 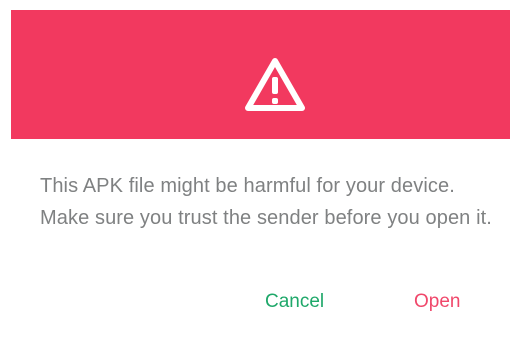 I want to click on dialog-actions: Cancel Open, so click(x=259, y=302).